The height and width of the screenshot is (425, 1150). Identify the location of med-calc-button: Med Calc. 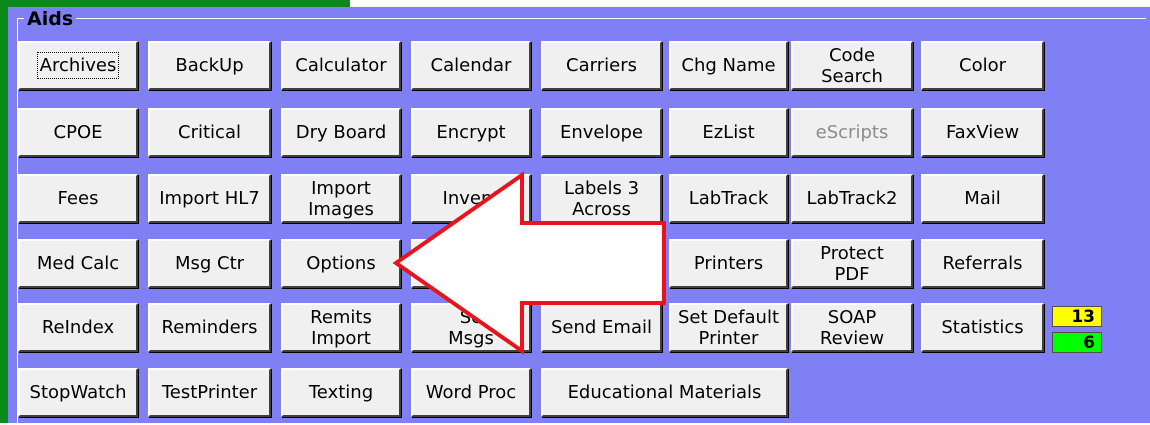
(78, 263).